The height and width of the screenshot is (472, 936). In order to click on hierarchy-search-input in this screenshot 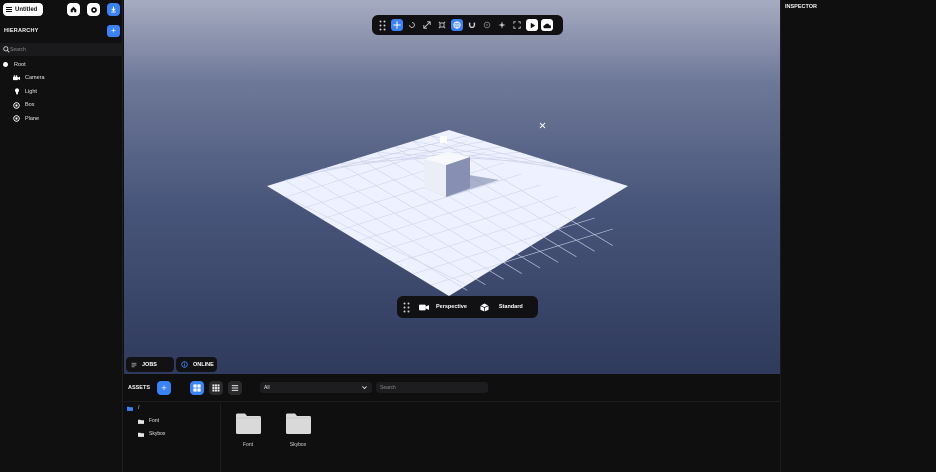, I will do `click(55, 49)`.